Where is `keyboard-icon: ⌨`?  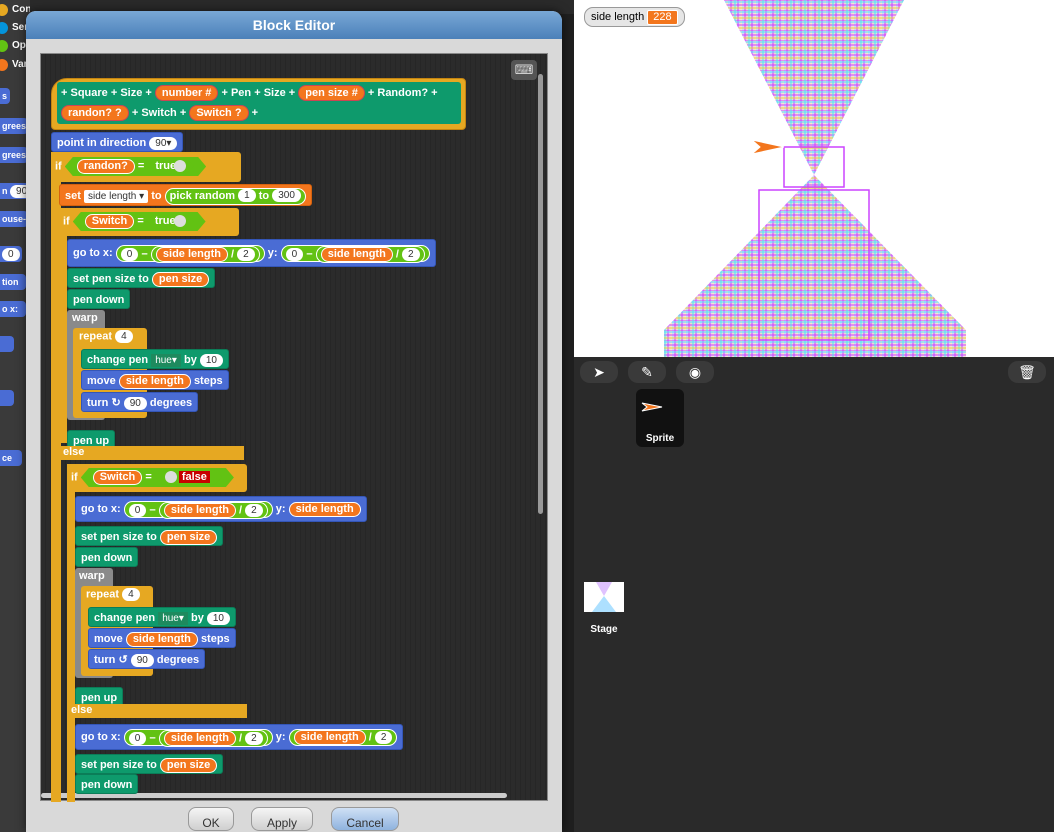
keyboard-icon: ⌨ is located at coordinates (524, 70).